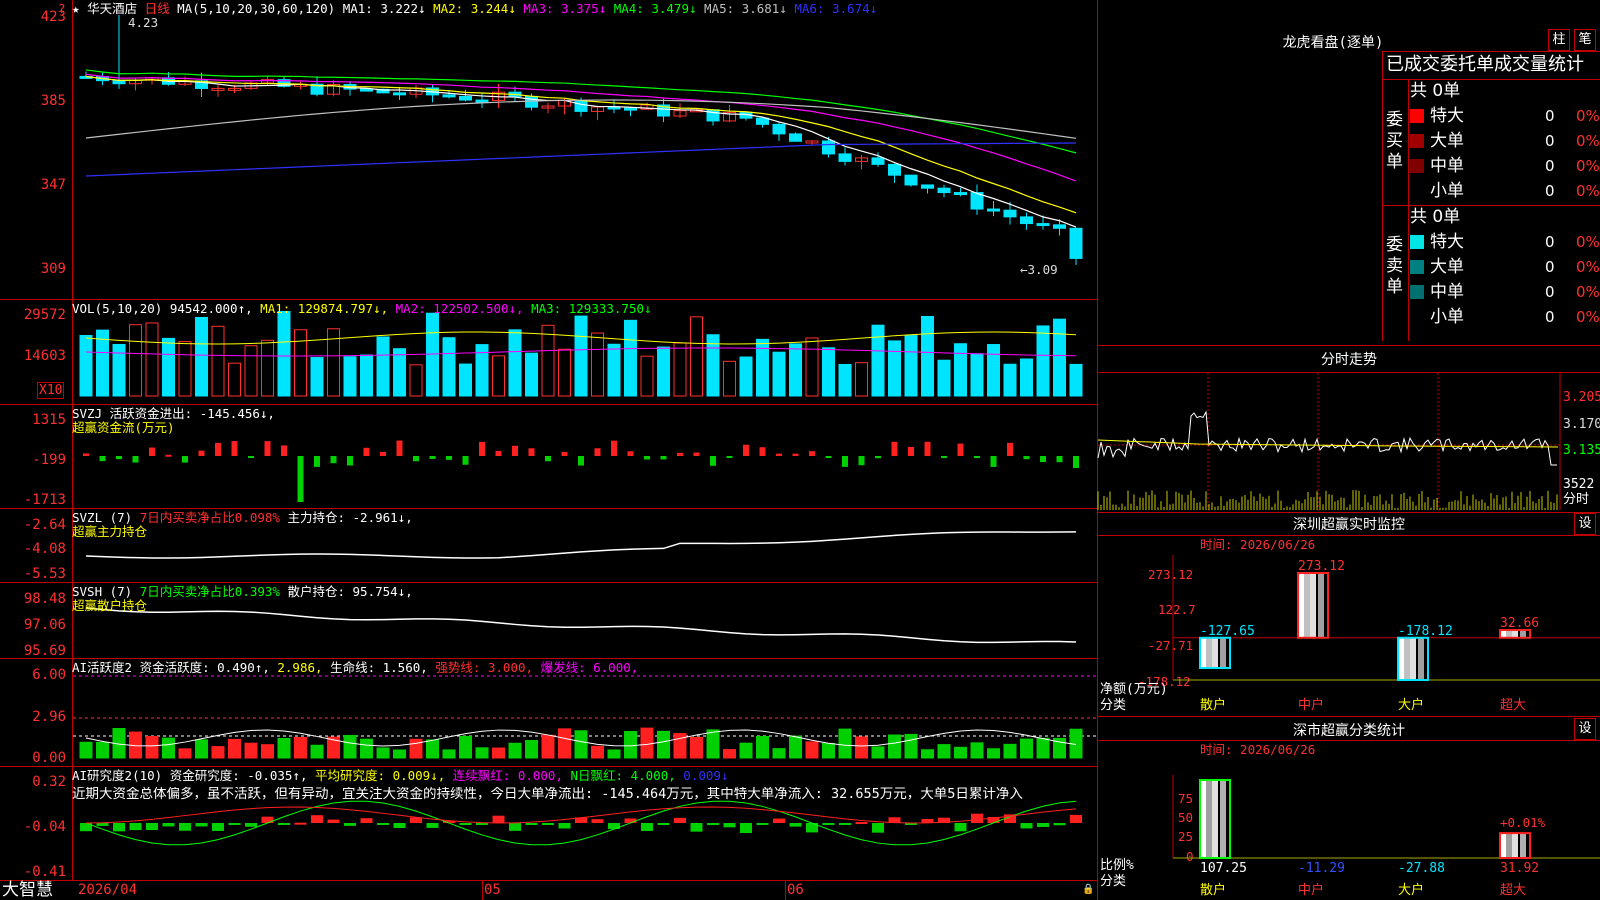  Describe the element at coordinates (459, 308) in the screenshot. I see `vol-ma2: MA2: 122502.500↓,` at that location.